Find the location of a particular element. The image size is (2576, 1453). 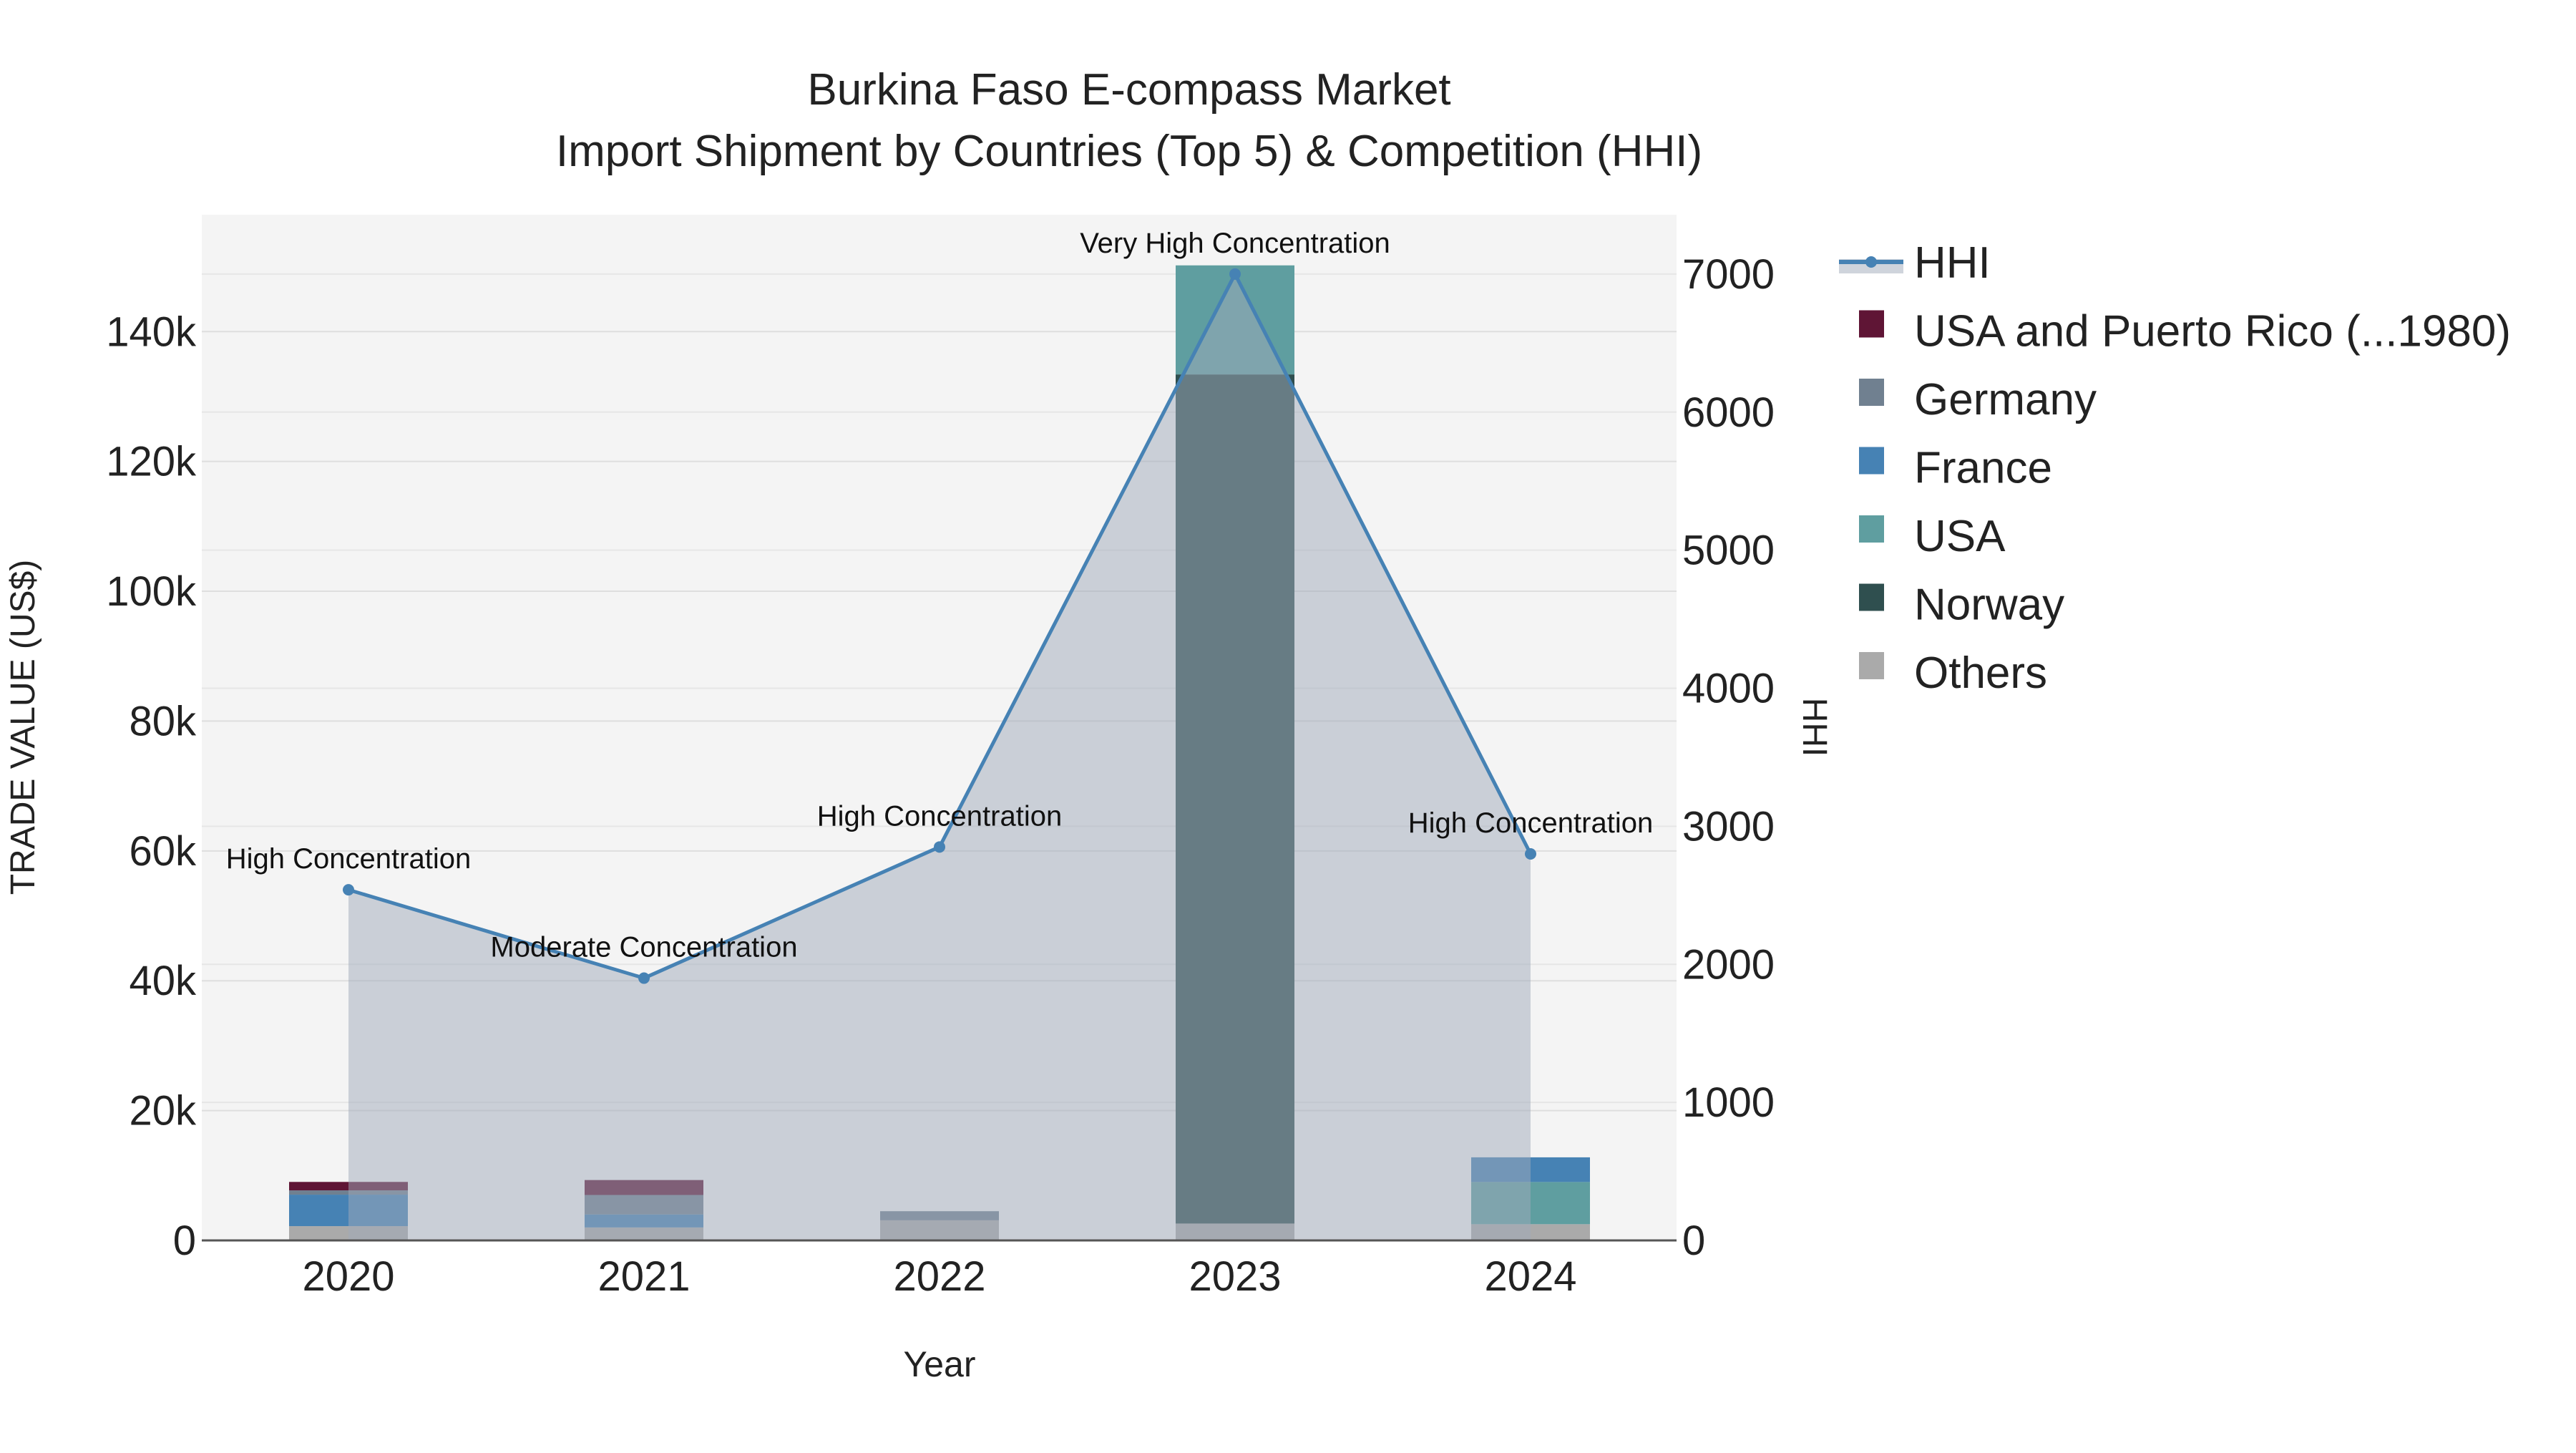

y-tick-label: 0 is located at coordinates (184, 1241).